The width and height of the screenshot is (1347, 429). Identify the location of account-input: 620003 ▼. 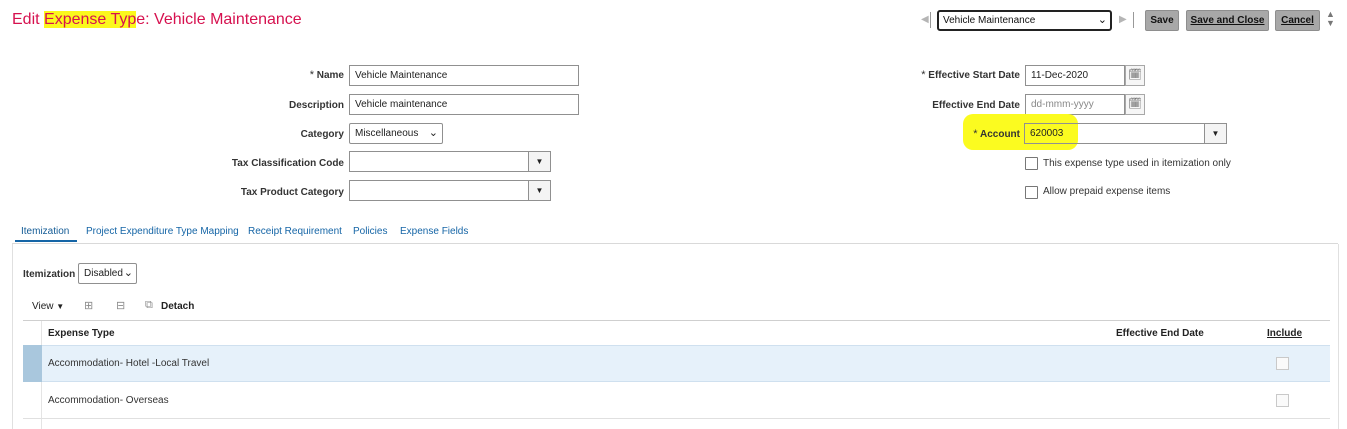
(1125, 133).